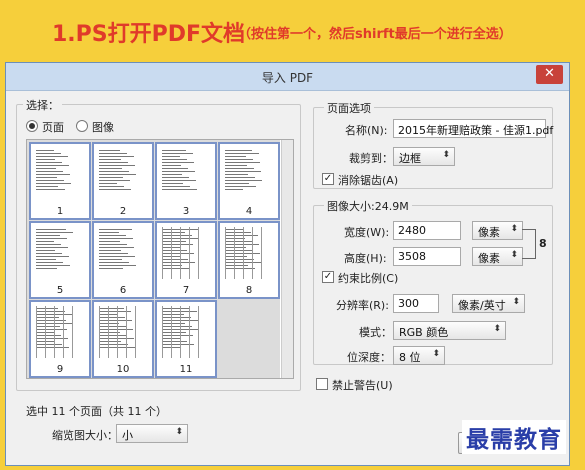 The height and width of the screenshot is (470, 585). Describe the element at coordinates (53, 127) in the screenshot. I see `page-radio-label: 页面` at that location.